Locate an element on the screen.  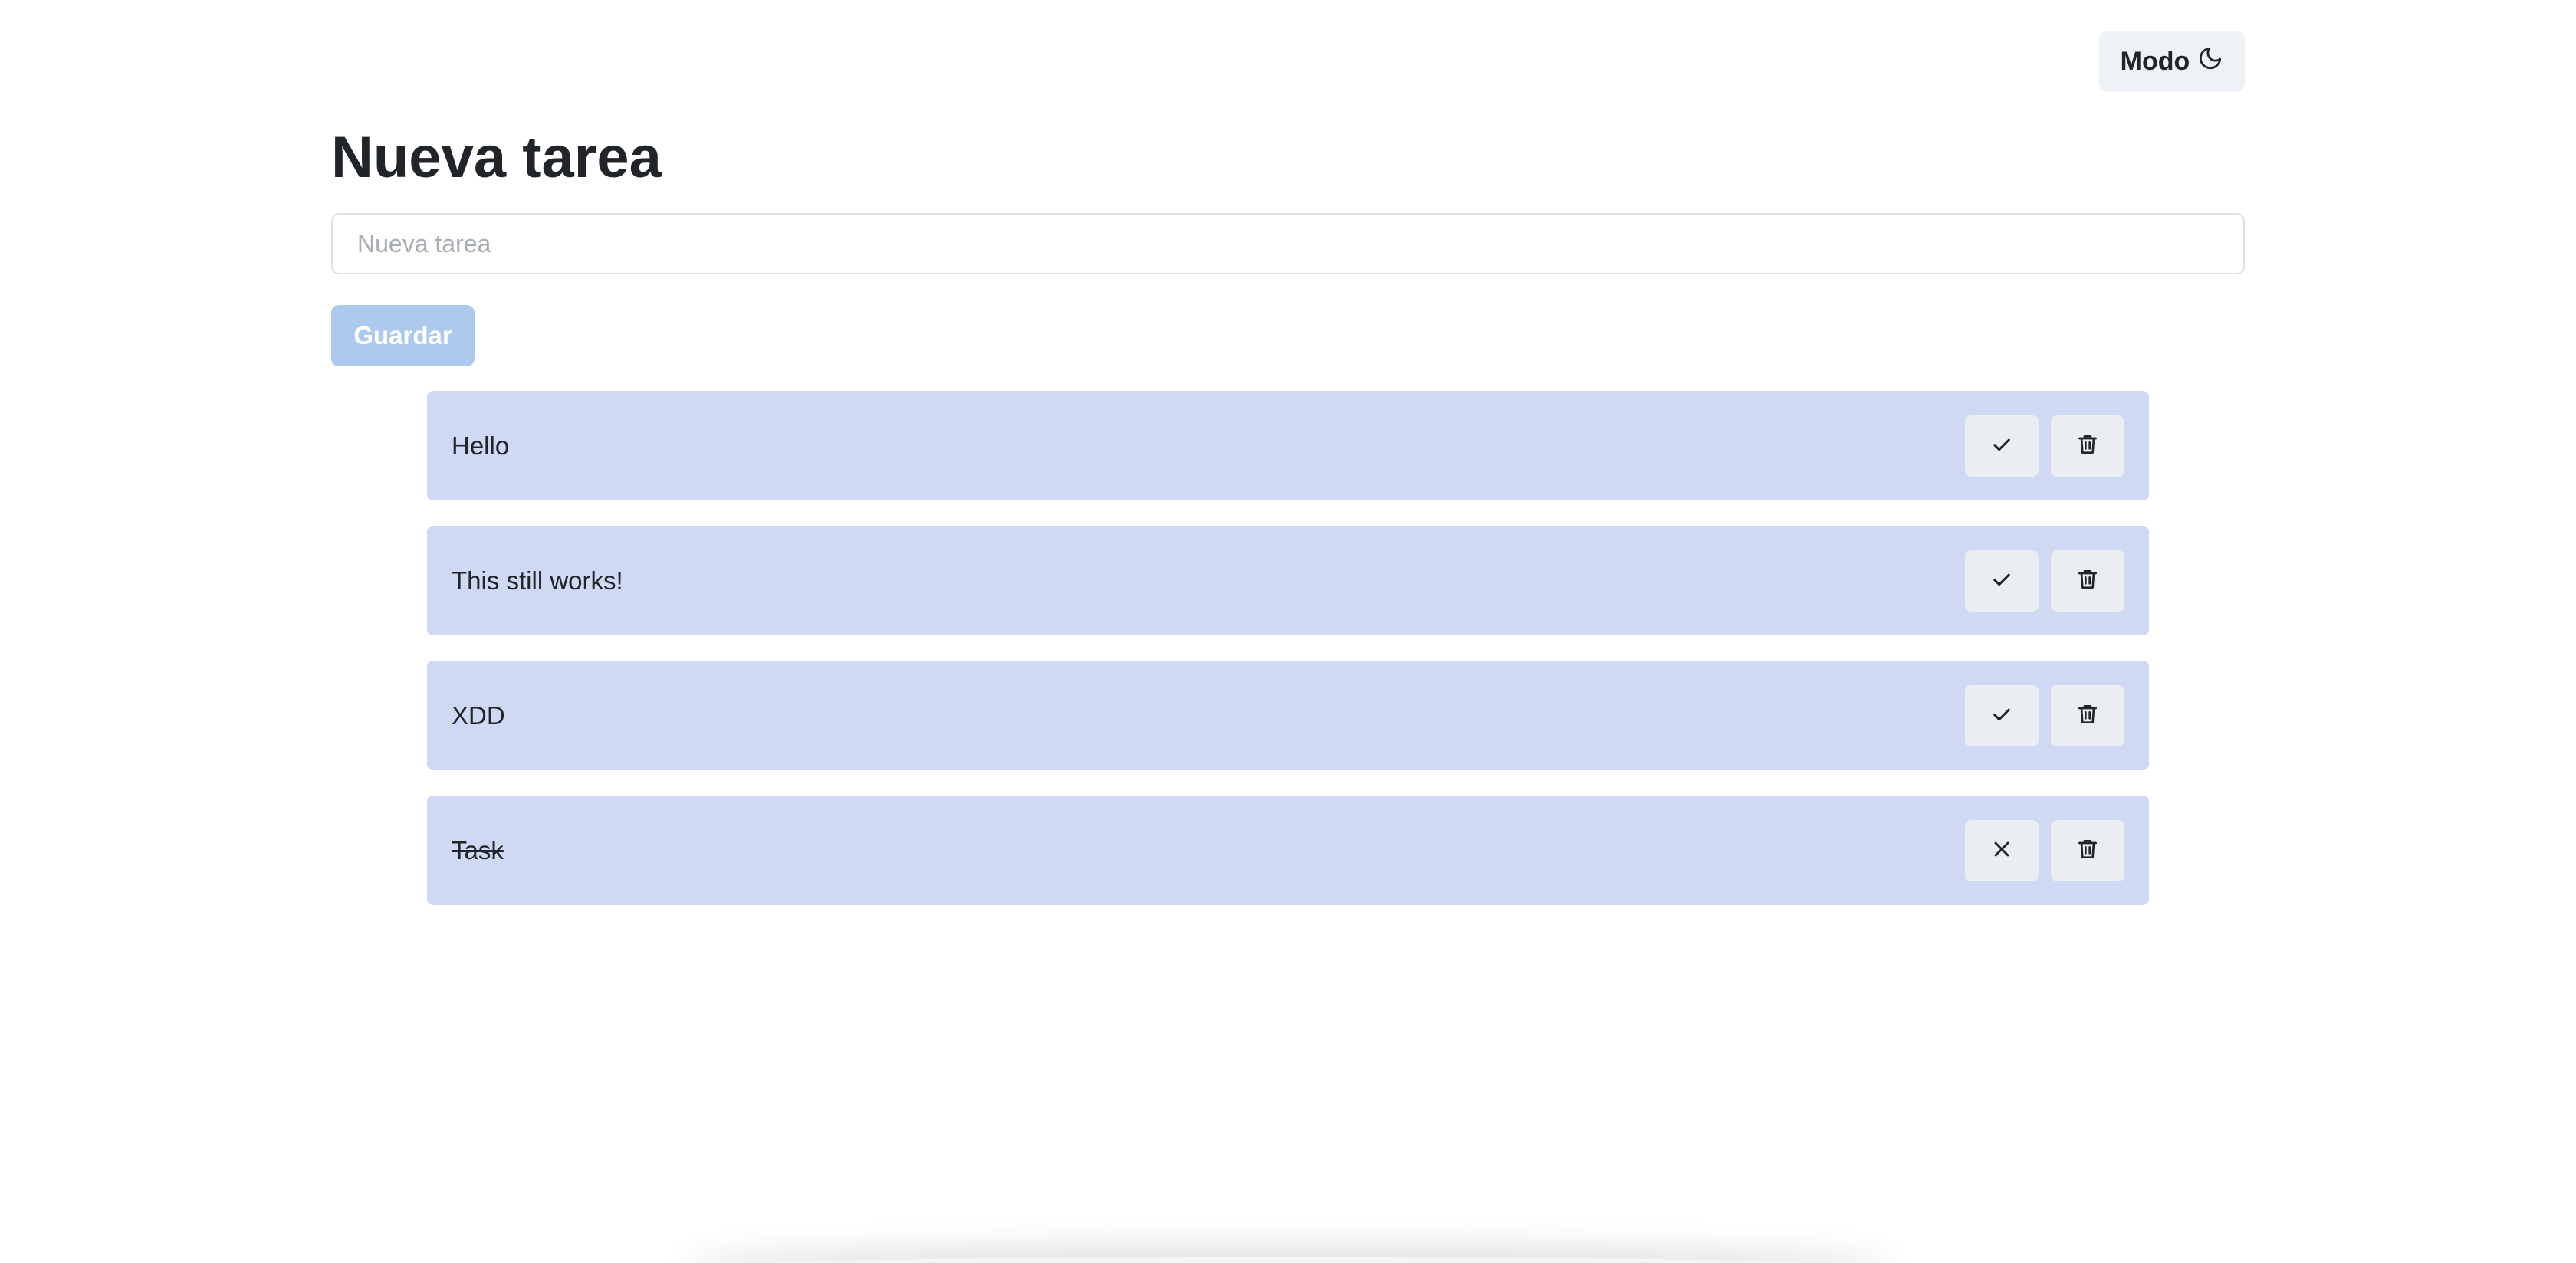
new-task-input is located at coordinates (1288, 244).